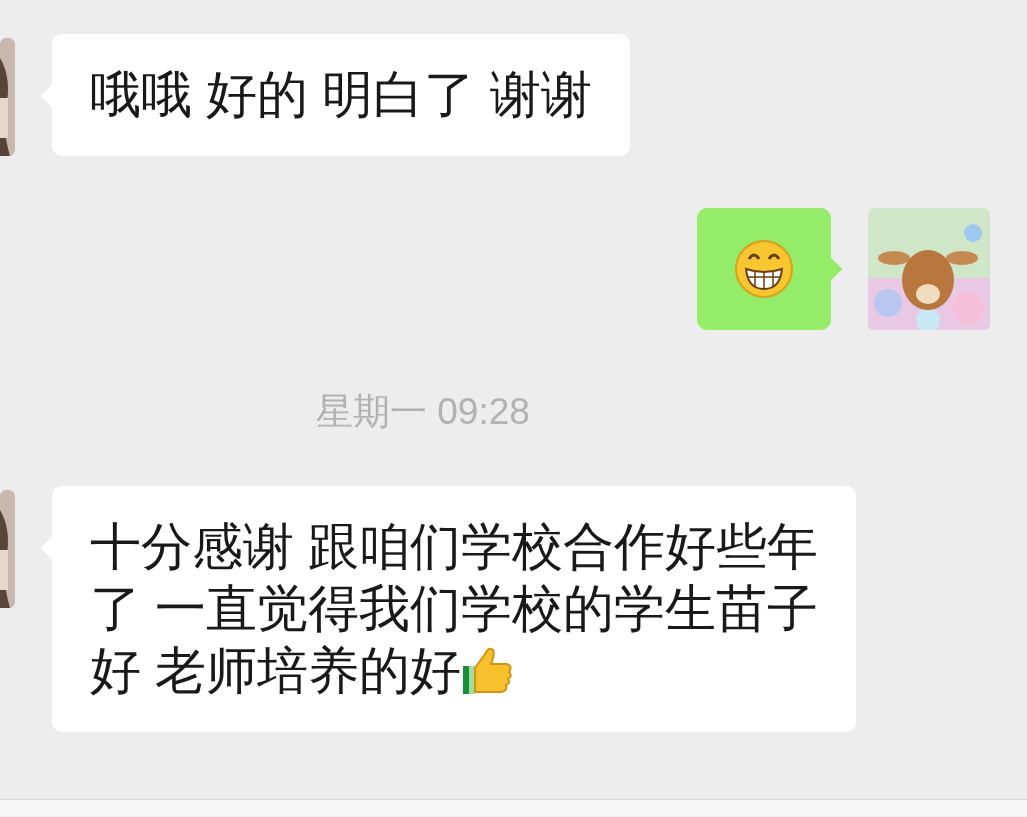 This screenshot has width=1027, height=817. I want to click on message-text: 了 一直觉得我们学校的学生苗子, so click(454, 609).